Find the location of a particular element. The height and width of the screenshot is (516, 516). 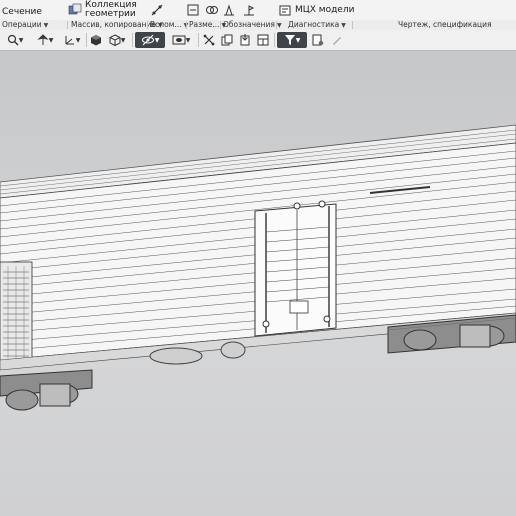

group-drawing-spec: Чертеж, спецификация is located at coordinates (445, 25).